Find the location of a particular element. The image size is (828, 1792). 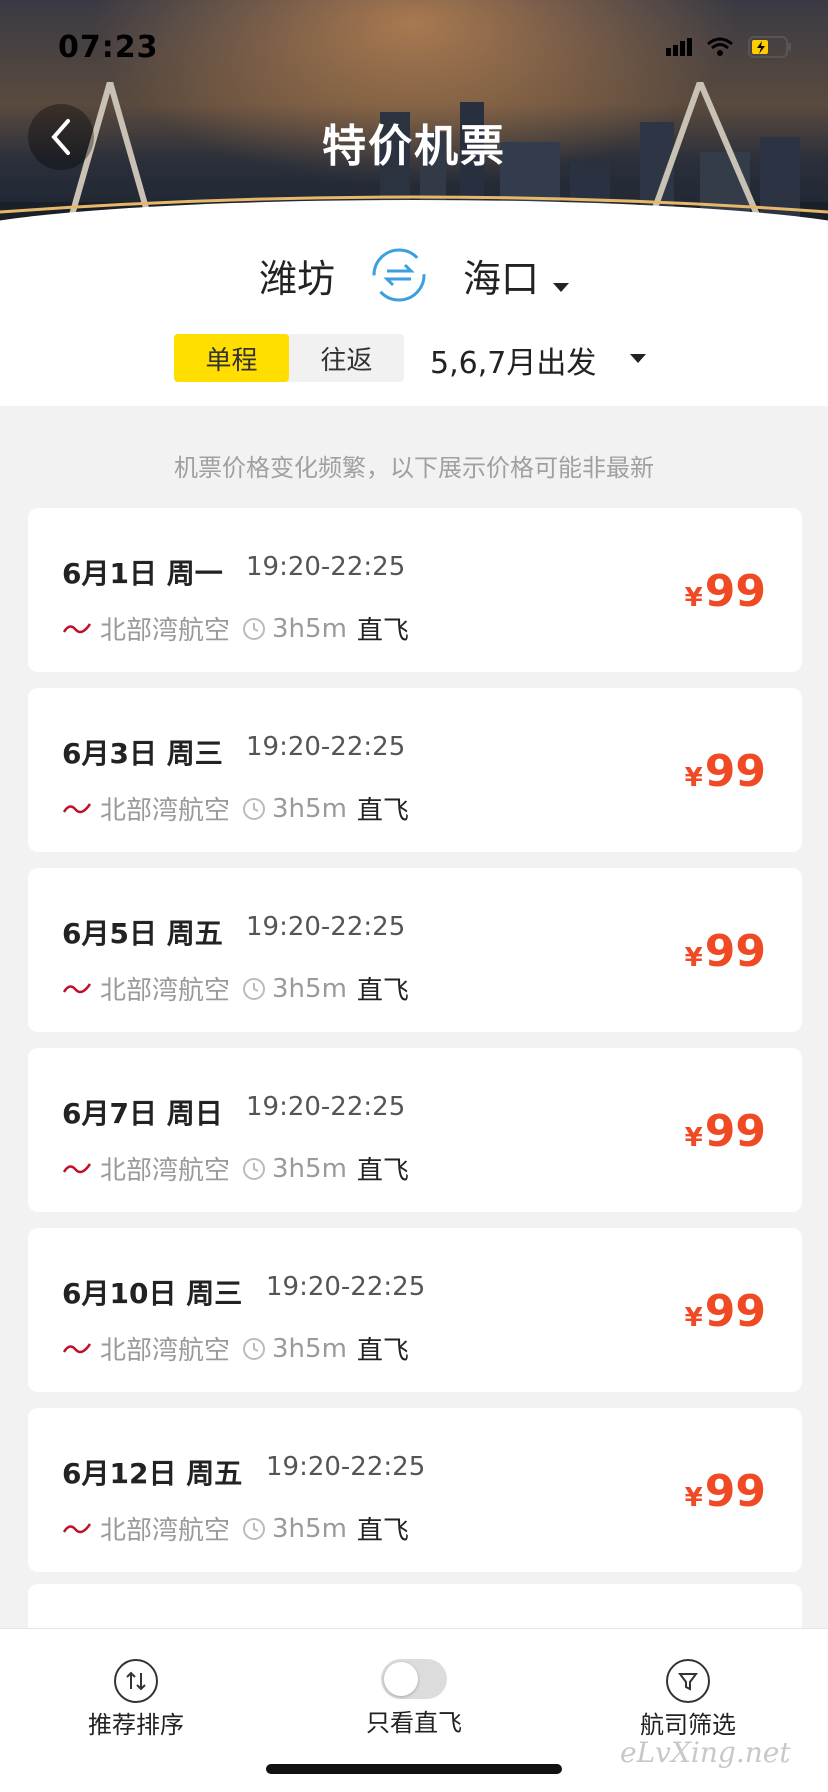

flight-date: 6月5日 周五 is located at coordinates (142, 933).